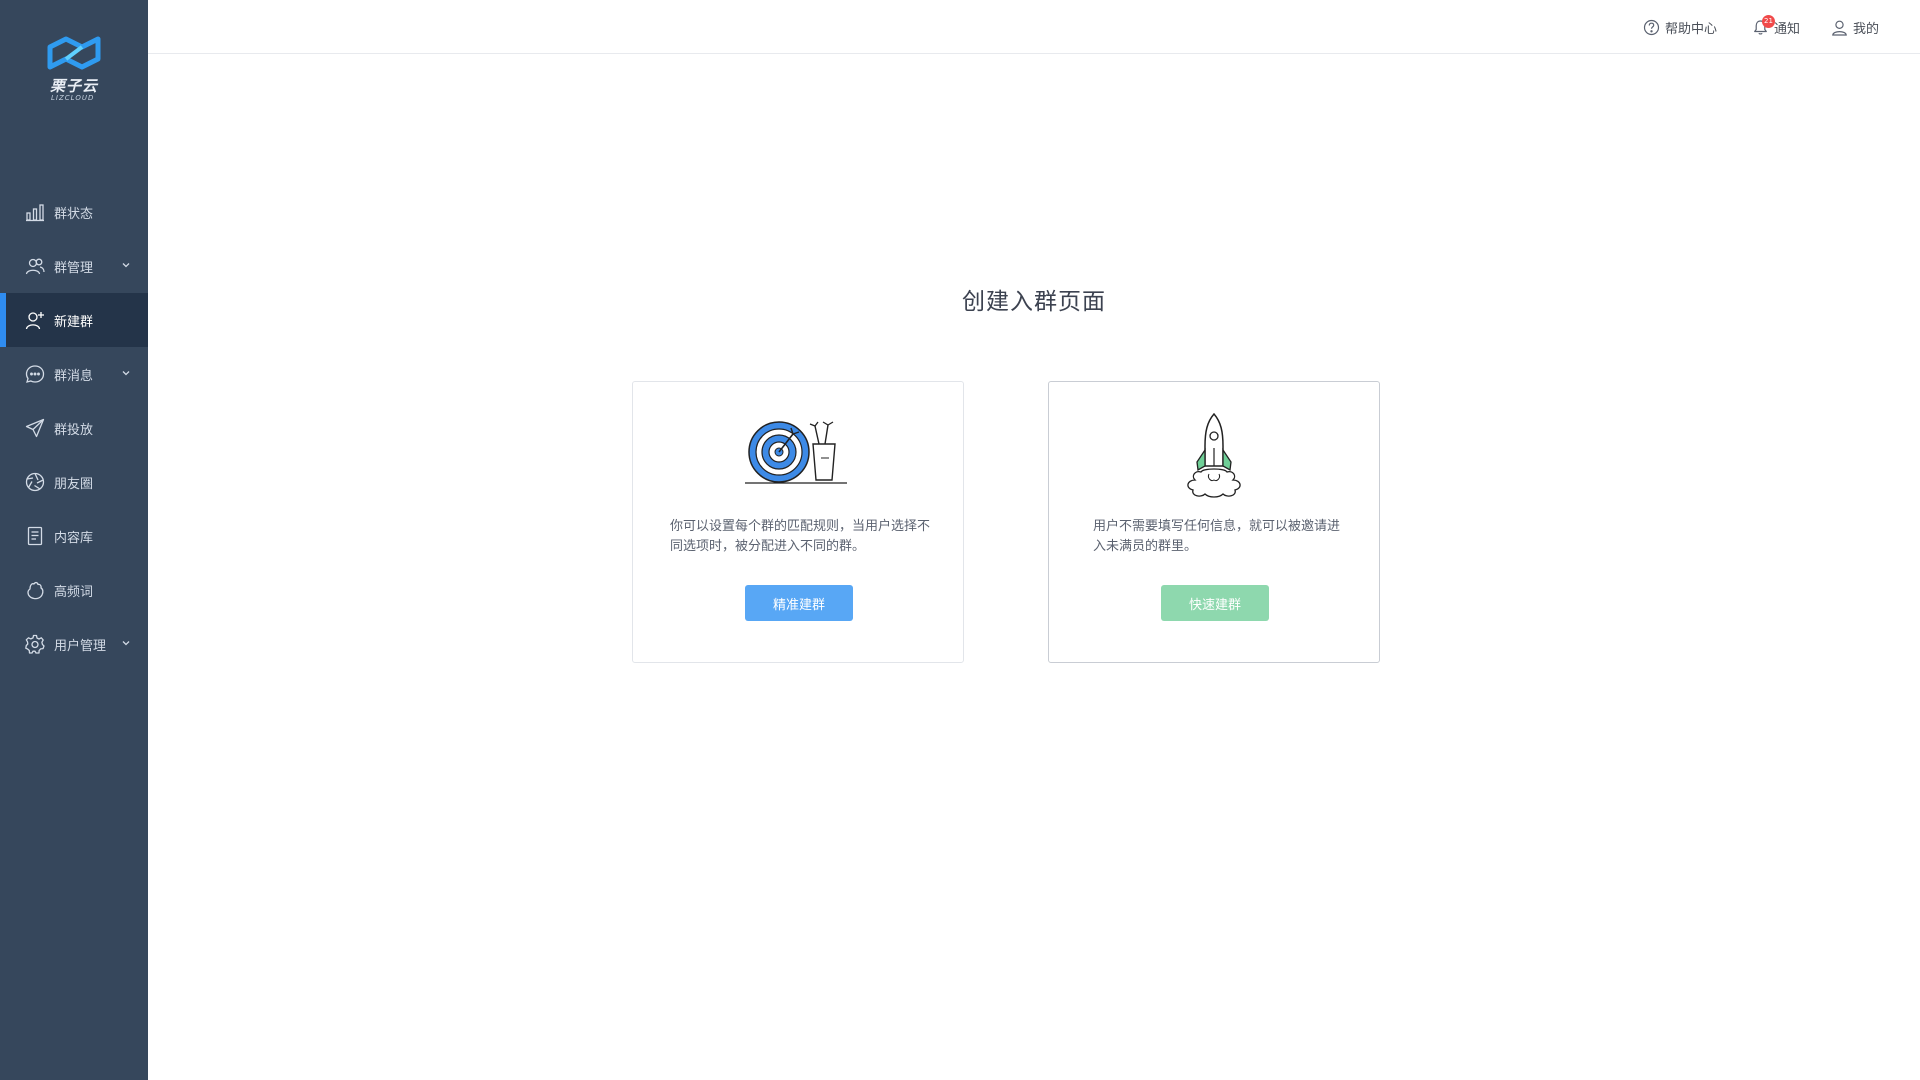 This screenshot has width=1920, height=1080. I want to click on brand-subtitle: LIZCLOUD, so click(73, 98).